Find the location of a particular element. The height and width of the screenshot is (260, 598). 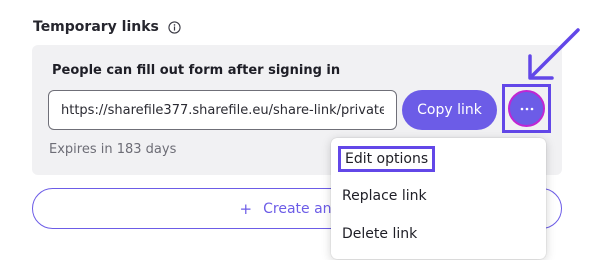

menu-item-replace-link: Replace link is located at coordinates (384, 196).